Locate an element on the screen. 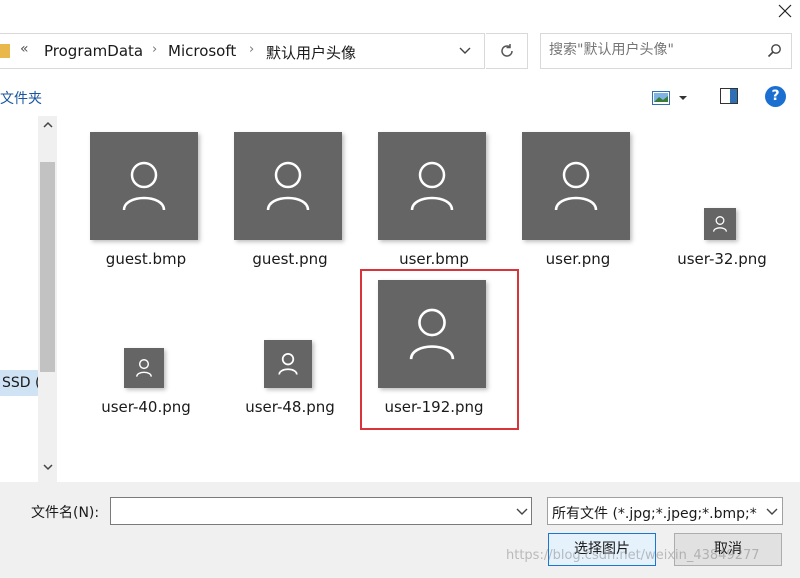 The width and height of the screenshot is (800, 578). folder-icon is located at coordinates (5, 51).